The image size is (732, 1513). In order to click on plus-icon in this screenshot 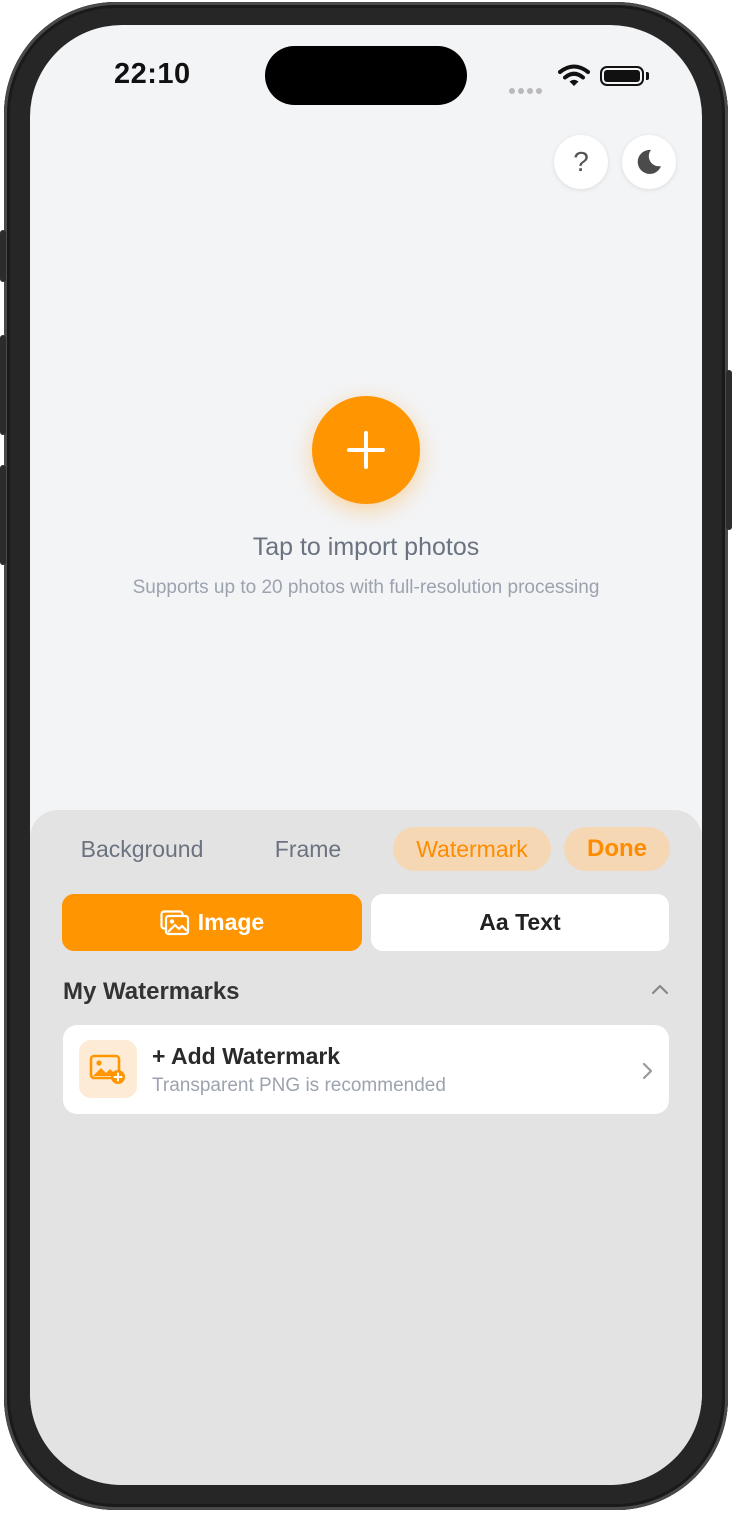, I will do `click(366, 450)`.